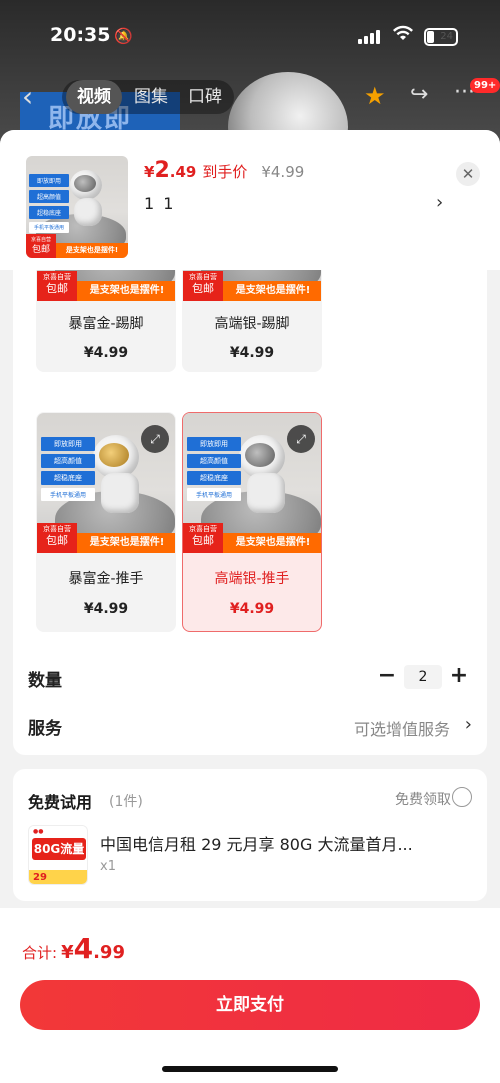 Image resolution: width=500 pixels, height=1083 pixels. Describe the element at coordinates (250, 726) in the screenshot. I see `service-row: 服务 可选增值服务 ›` at that location.